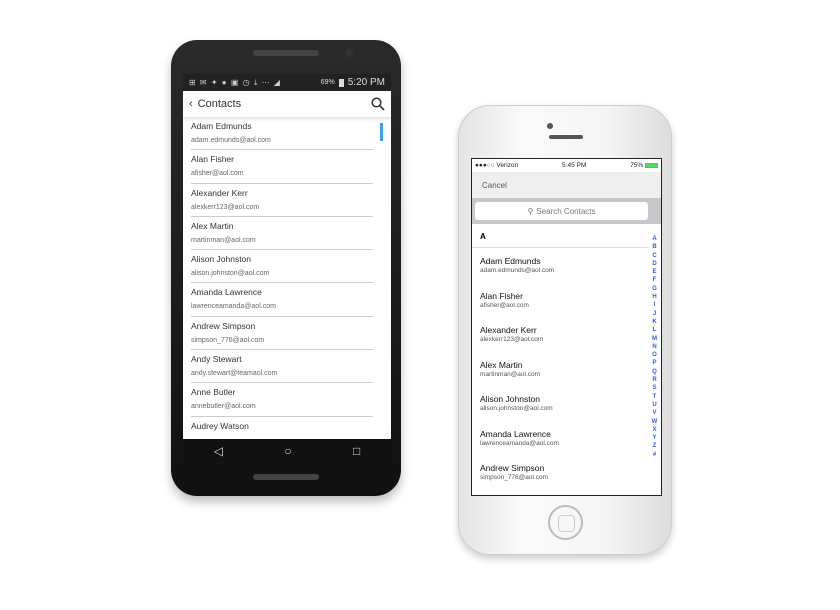  Describe the element at coordinates (654, 455) in the screenshot. I see `index-letter: #` at that location.